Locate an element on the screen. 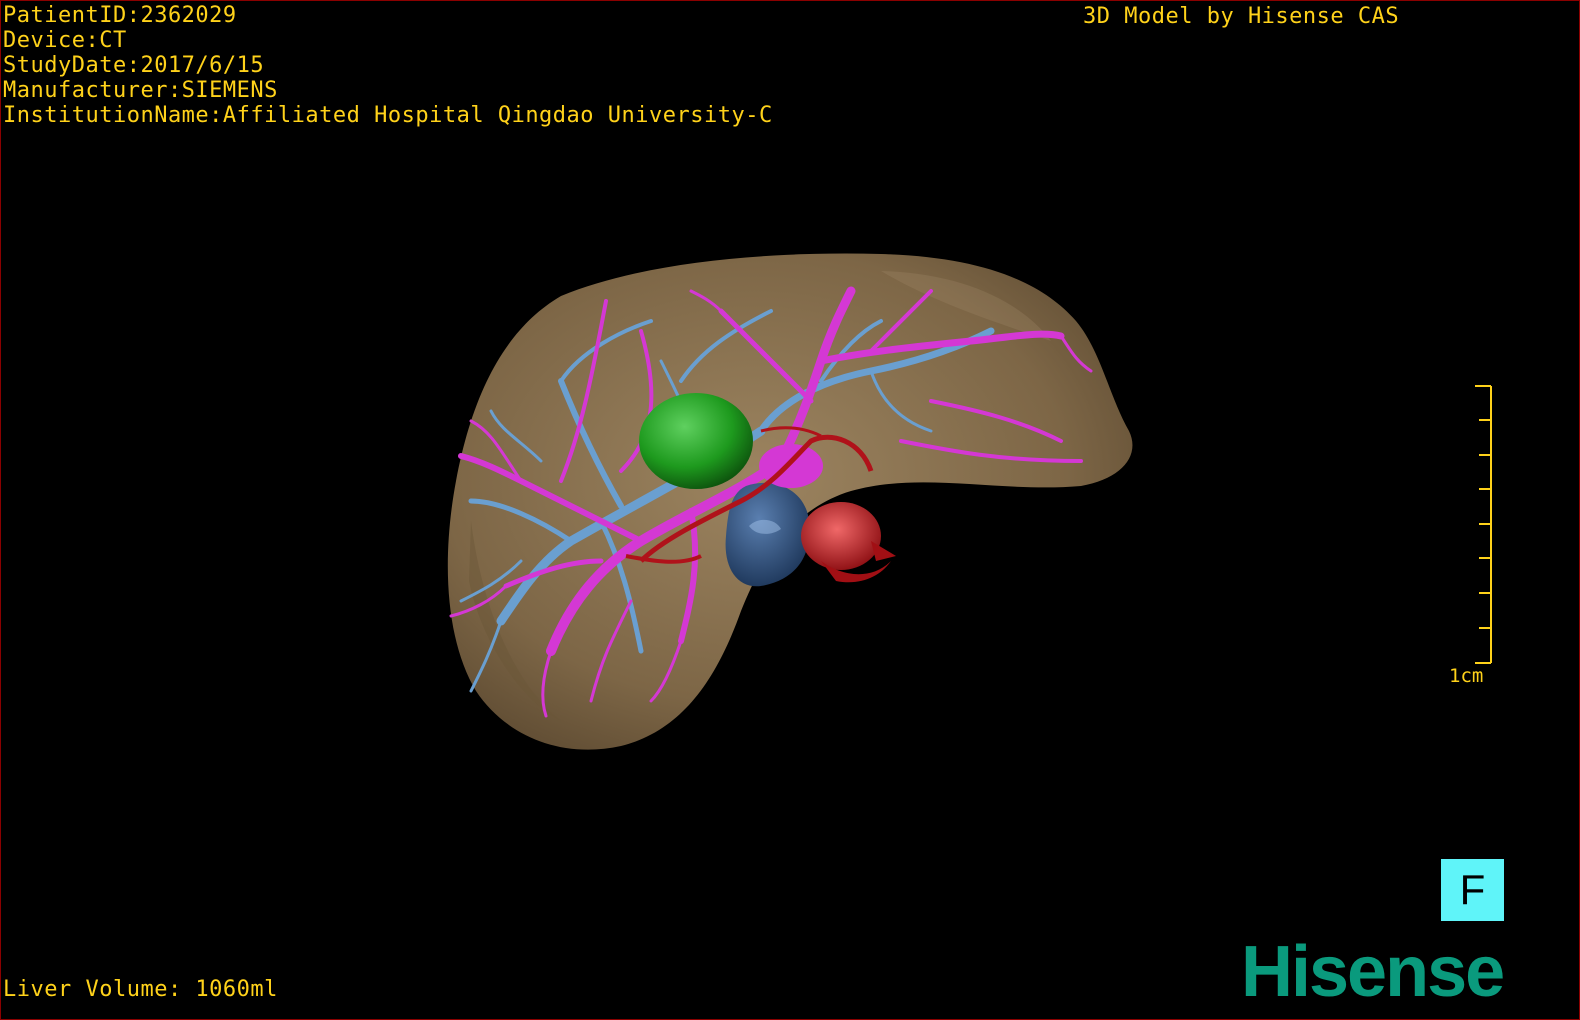 The image size is (1580, 1020). green-structure is located at coordinates (696, 441).